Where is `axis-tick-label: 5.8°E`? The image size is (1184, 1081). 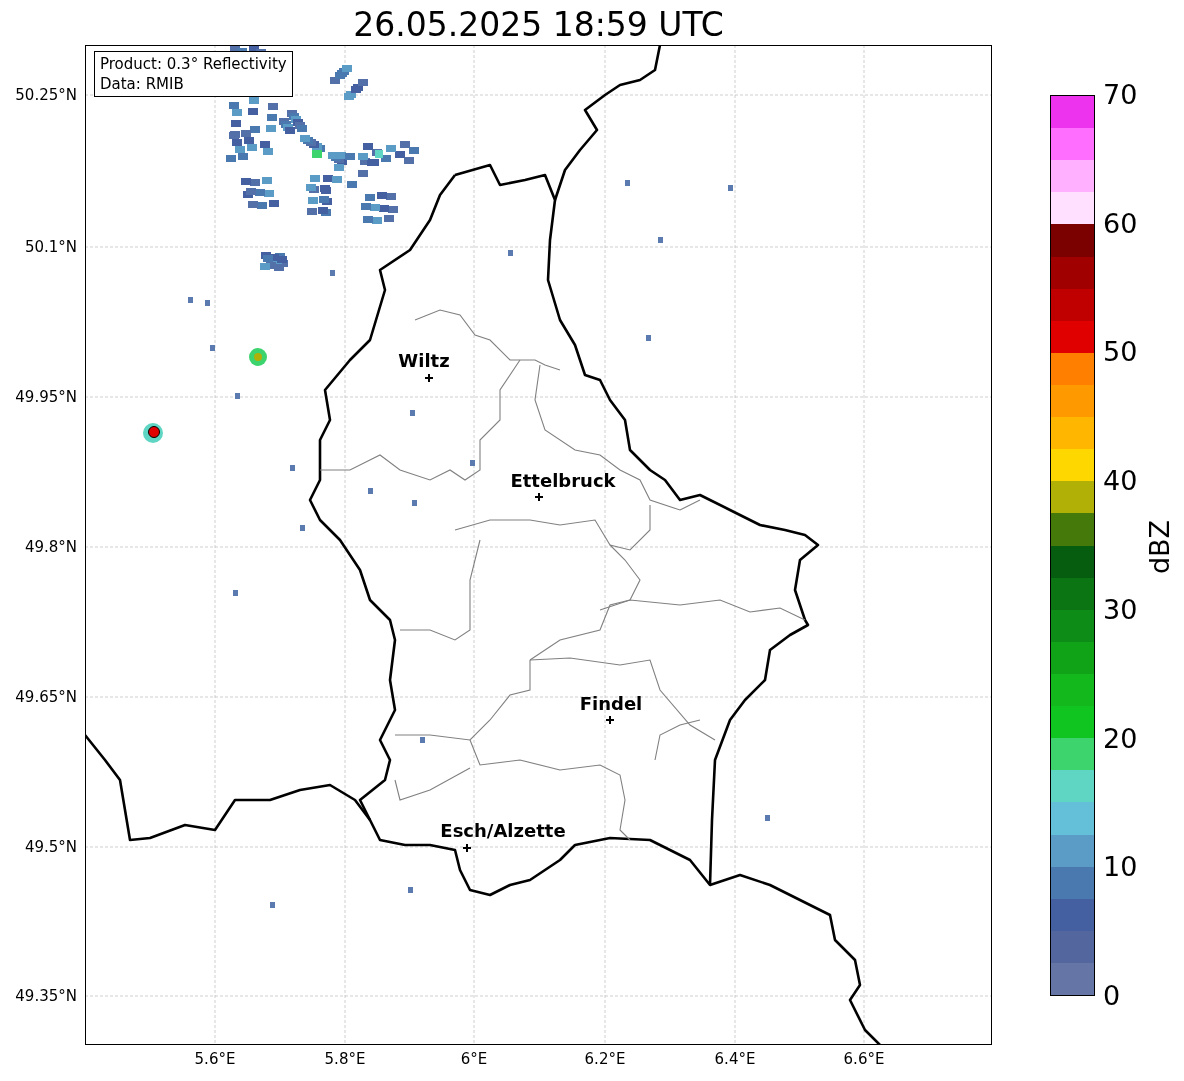 axis-tick-label: 5.8°E is located at coordinates (345, 1059).